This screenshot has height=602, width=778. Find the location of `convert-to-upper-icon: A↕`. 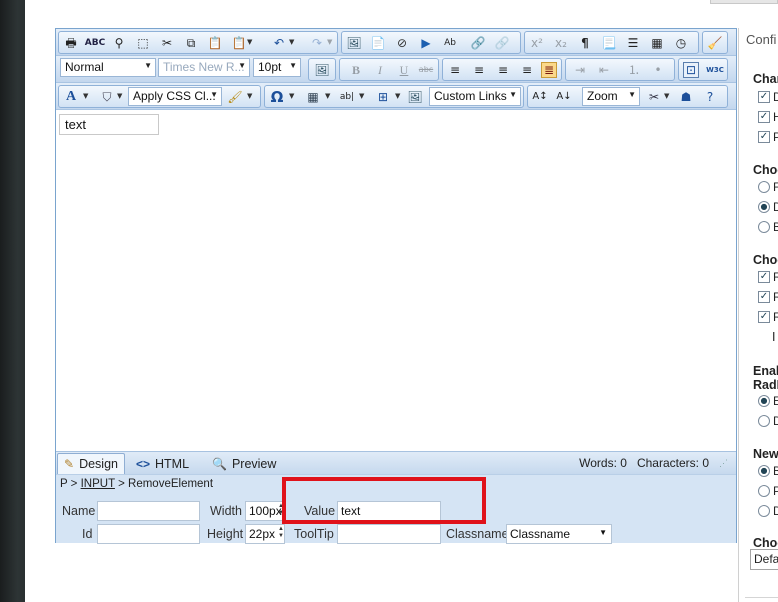

convert-to-upper-icon: A↕ is located at coordinates (540, 97).